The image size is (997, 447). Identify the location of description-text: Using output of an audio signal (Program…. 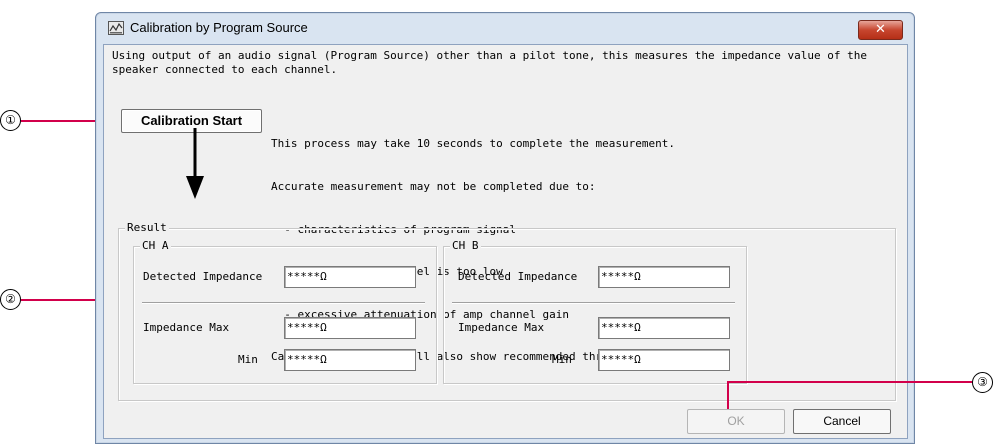
(502, 63).